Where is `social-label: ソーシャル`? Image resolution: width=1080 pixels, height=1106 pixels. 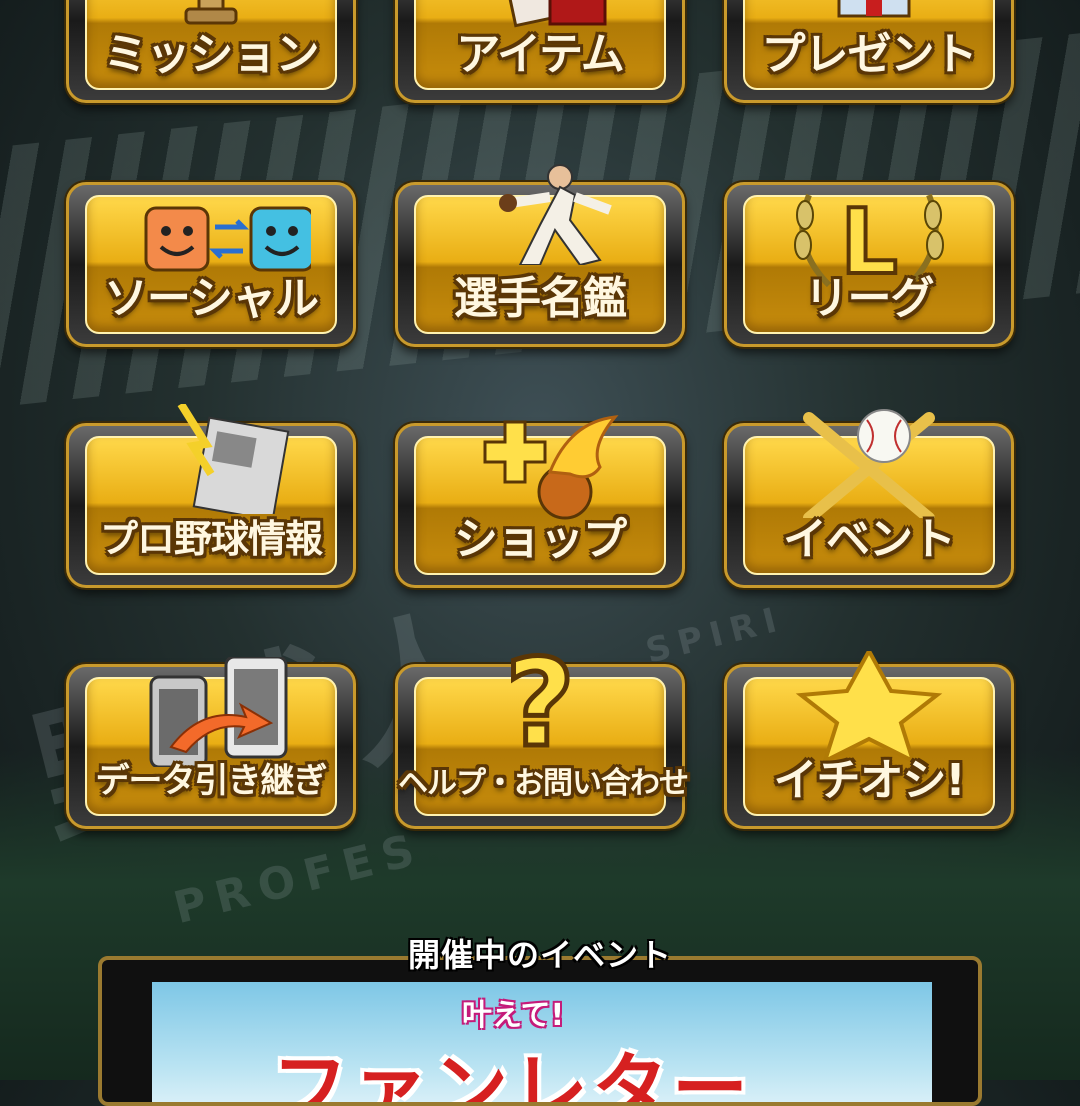 social-label: ソーシャル is located at coordinates (211, 298).